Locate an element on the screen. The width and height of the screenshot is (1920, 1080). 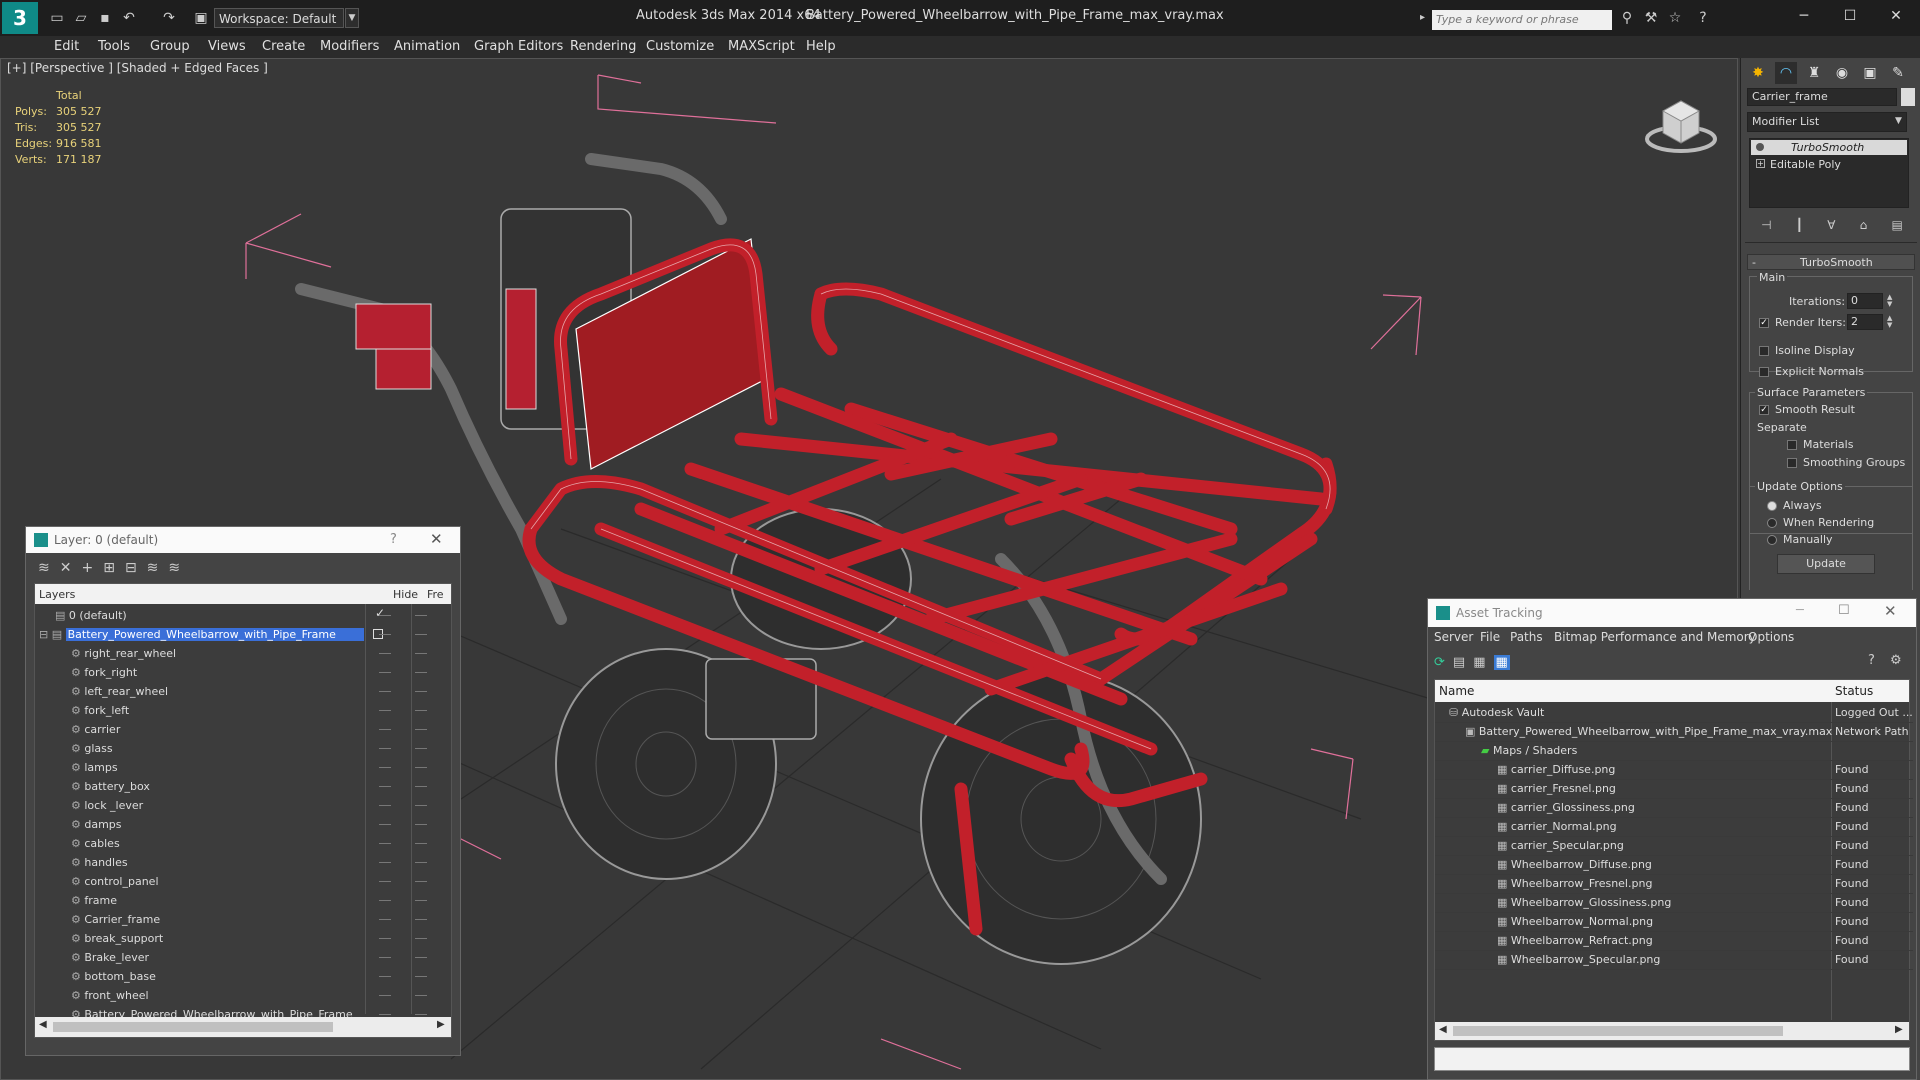
iterations-spinner: 0 is located at coordinates (1865, 301).